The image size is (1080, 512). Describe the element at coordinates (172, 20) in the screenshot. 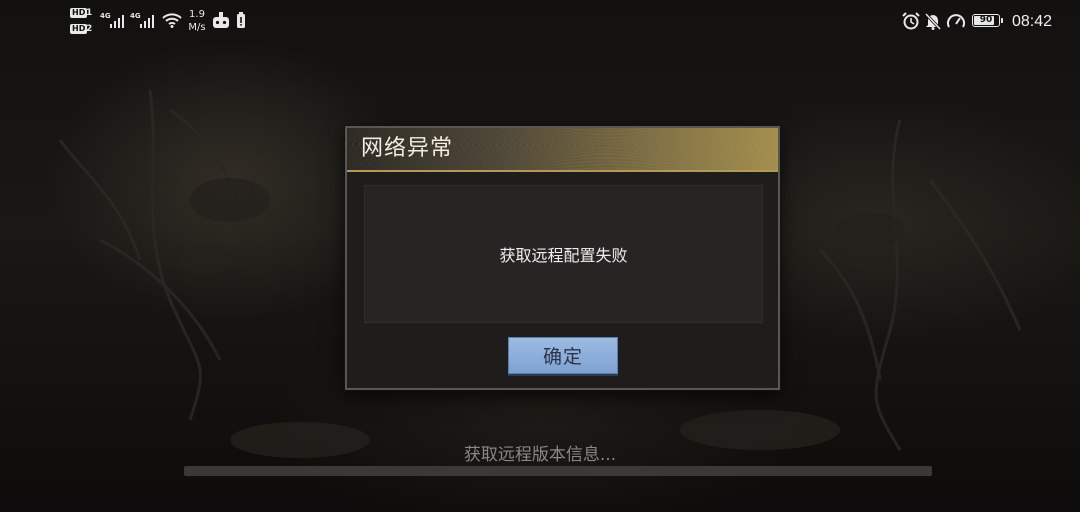

I see `wifi-icon` at that location.